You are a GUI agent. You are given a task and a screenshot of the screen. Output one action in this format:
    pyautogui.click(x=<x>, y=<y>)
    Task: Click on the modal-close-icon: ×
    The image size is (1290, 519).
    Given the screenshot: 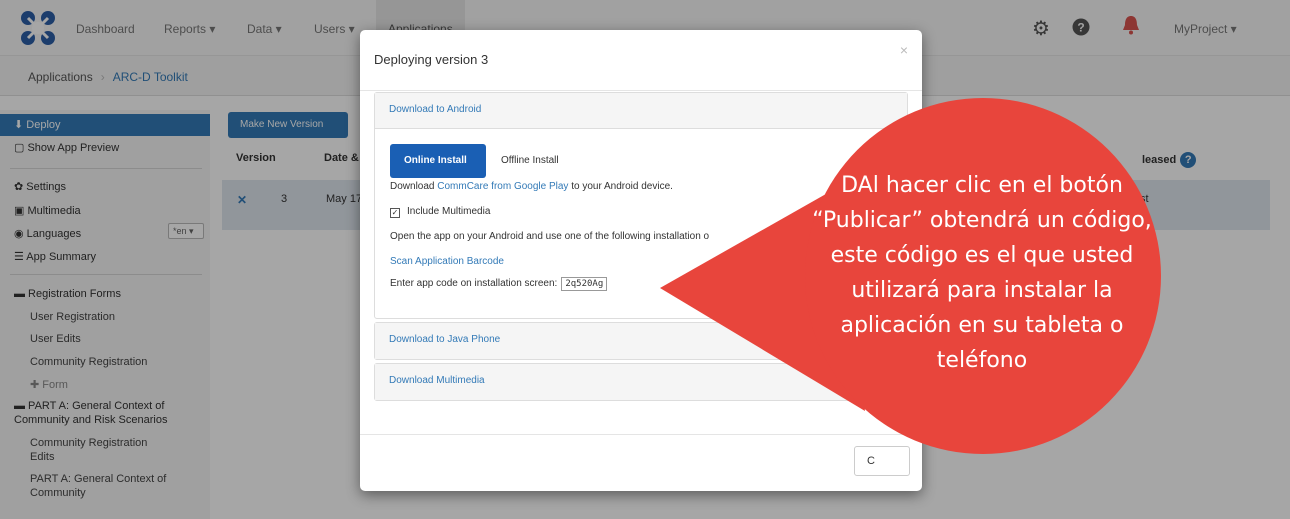 What is the action you would take?
    pyautogui.click(x=904, y=50)
    